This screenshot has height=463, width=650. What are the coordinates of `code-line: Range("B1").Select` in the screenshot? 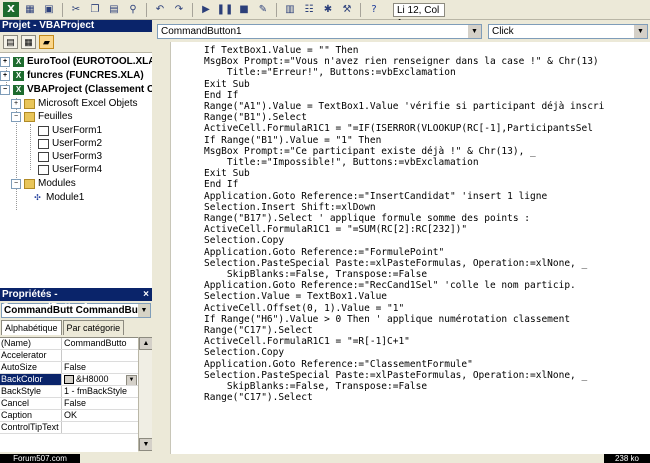 It's located at (427, 117).